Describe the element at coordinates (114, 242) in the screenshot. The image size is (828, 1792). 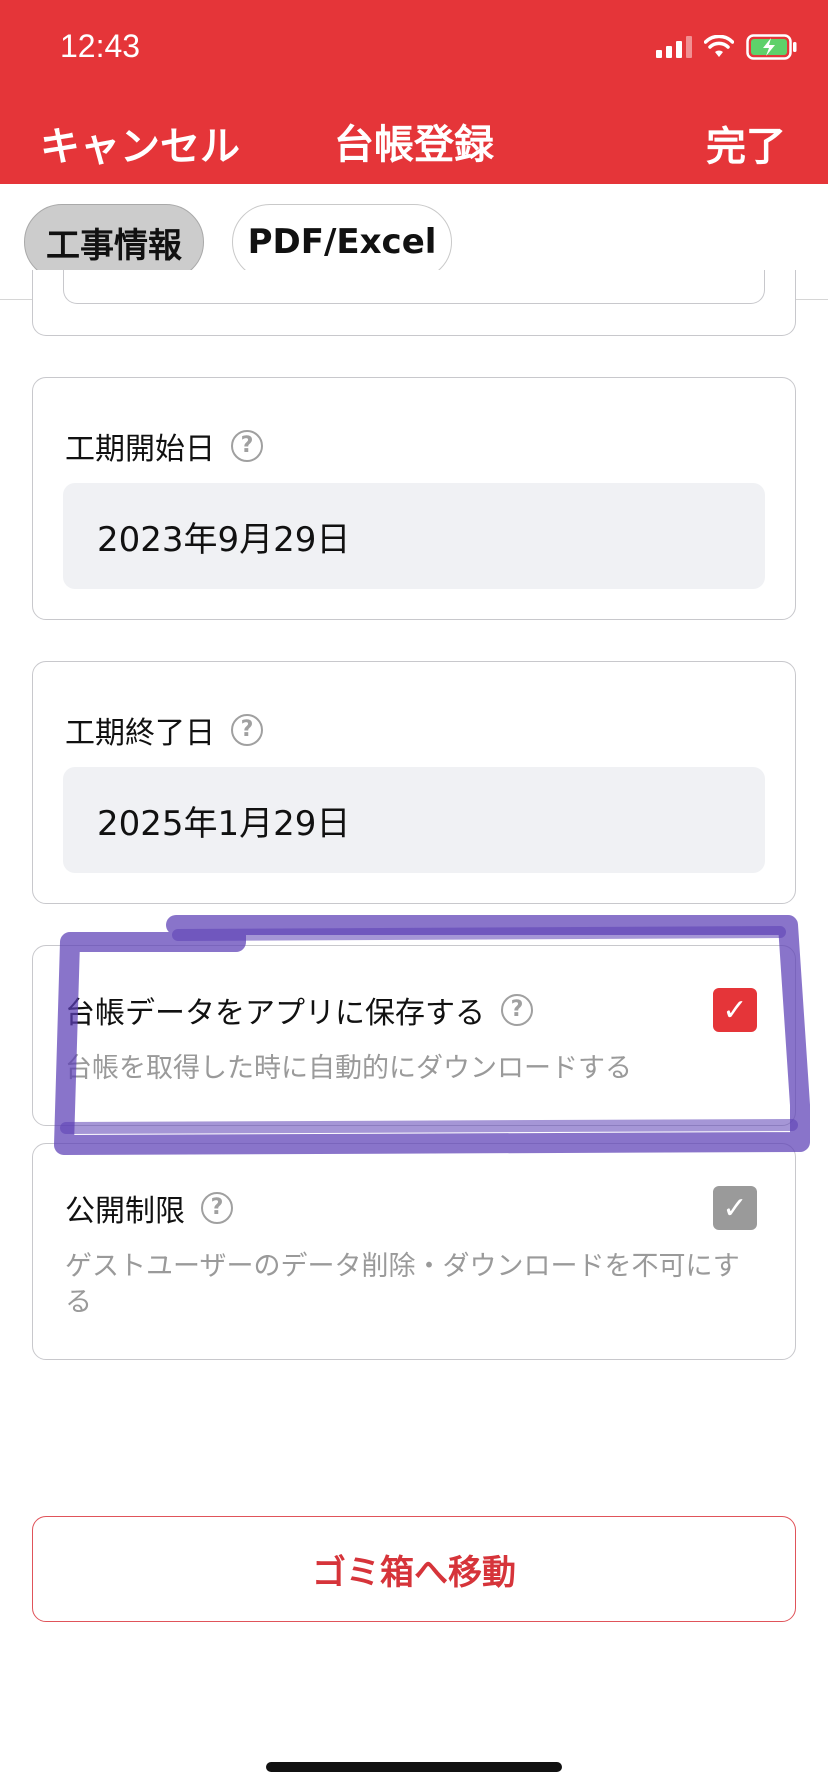
I see `tab-construction-info: 工事情報` at that location.